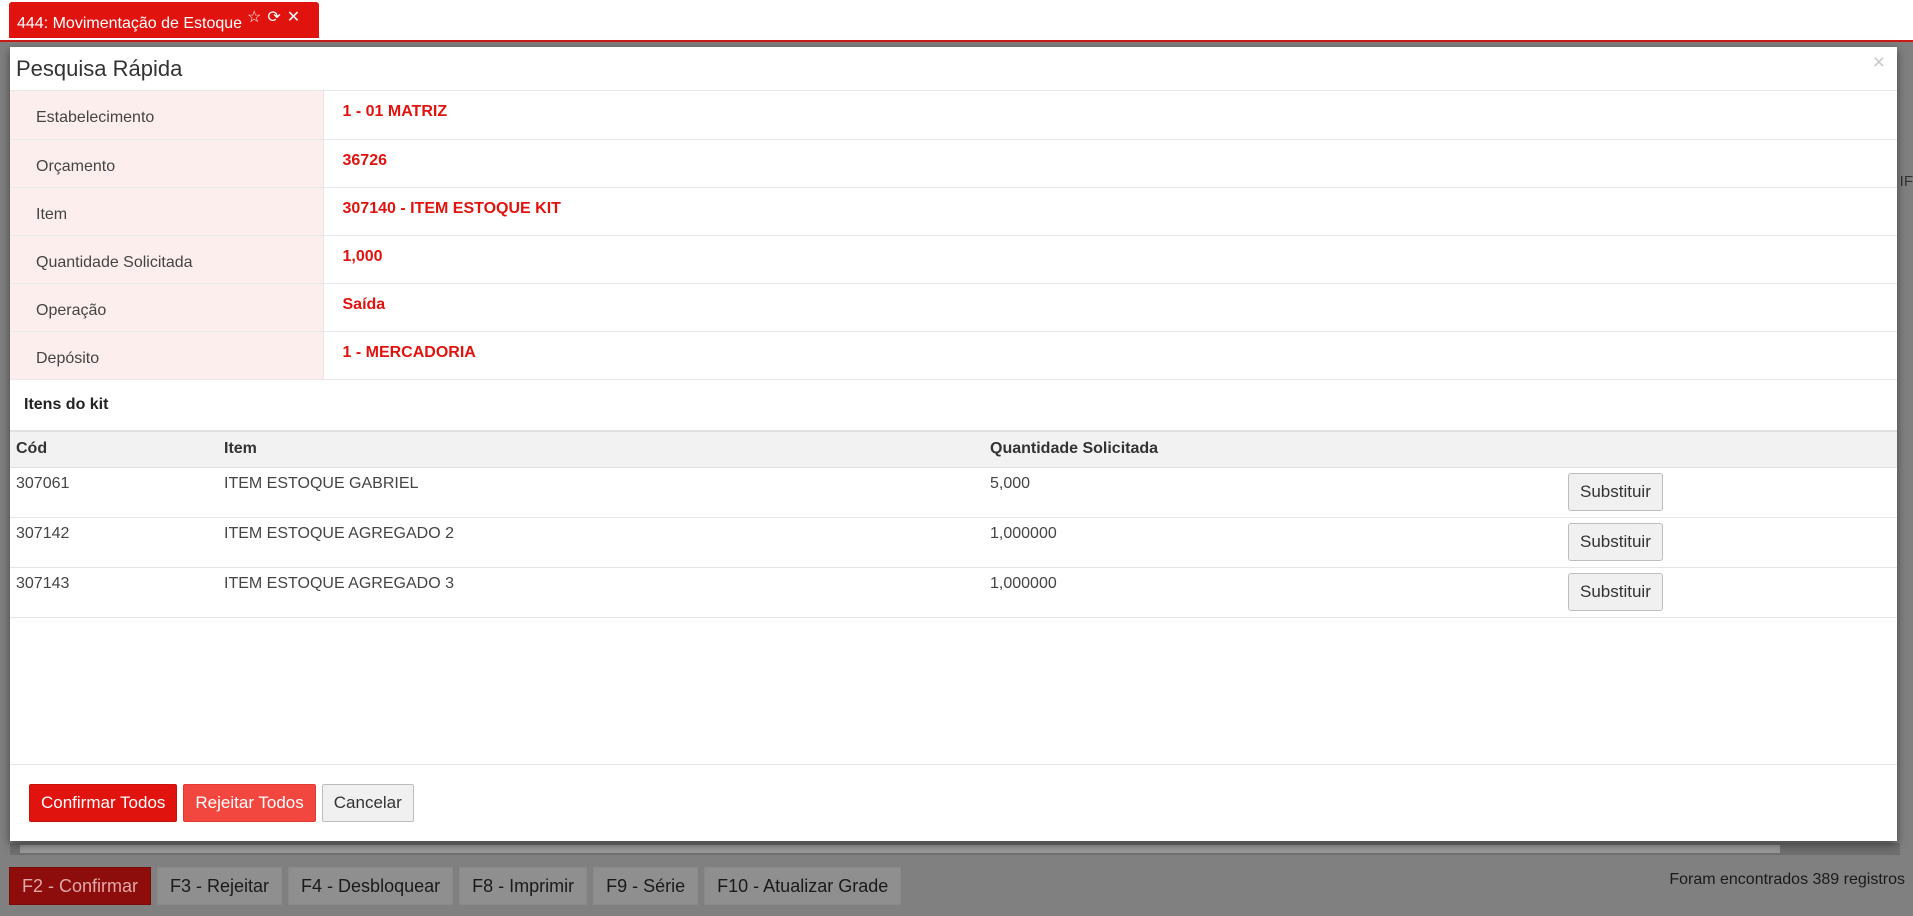 Image resolution: width=1913 pixels, height=916 pixels. I want to click on horizontal-scrollbar, so click(955, 849).